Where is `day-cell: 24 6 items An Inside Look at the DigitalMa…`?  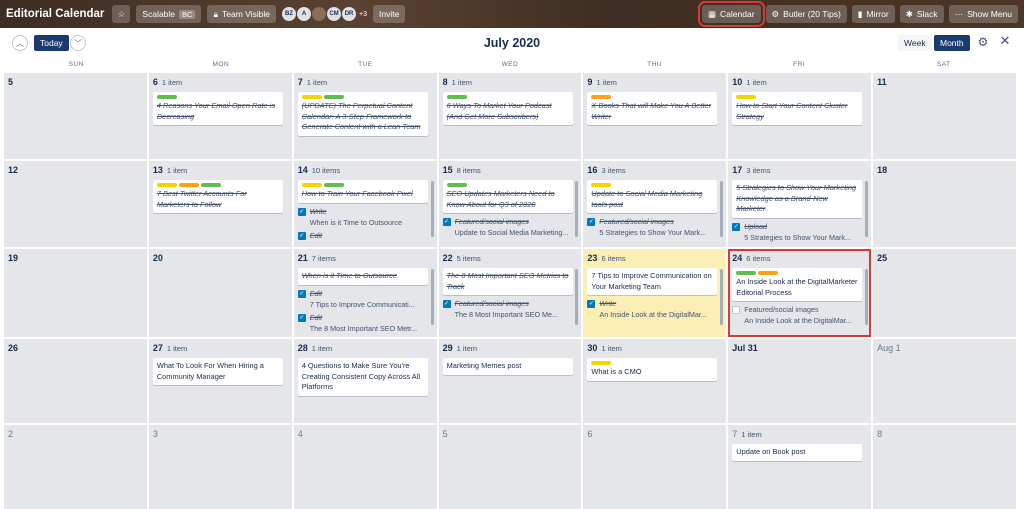 day-cell: 24 6 items An Inside Look at the DigitalMa… is located at coordinates (800, 293).